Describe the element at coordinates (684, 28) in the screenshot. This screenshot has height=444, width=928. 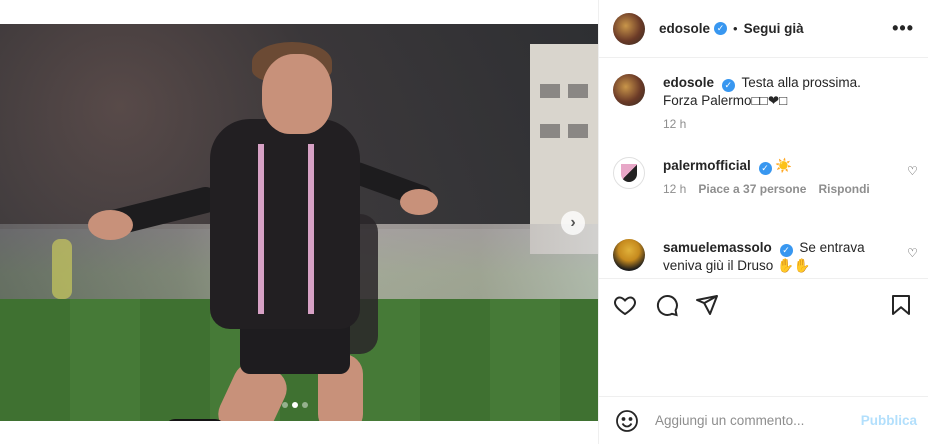
I see `author-username: edosole` at that location.